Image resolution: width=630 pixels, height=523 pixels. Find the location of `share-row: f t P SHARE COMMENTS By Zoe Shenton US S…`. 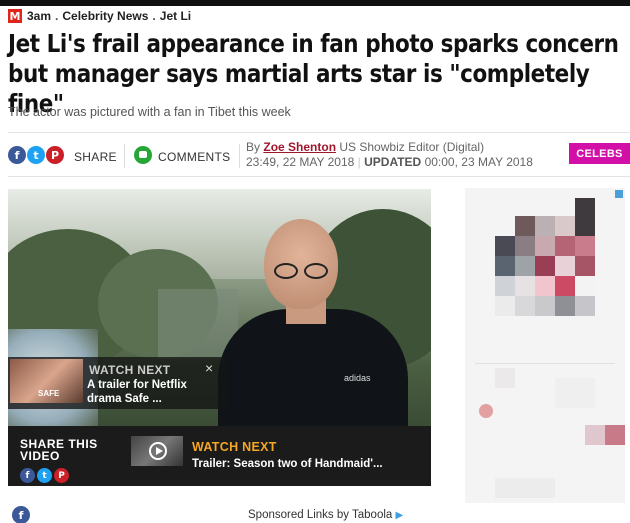

share-row: f t P SHARE COMMENTS By Zoe Shenton US S… is located at coordinates (319, 157).